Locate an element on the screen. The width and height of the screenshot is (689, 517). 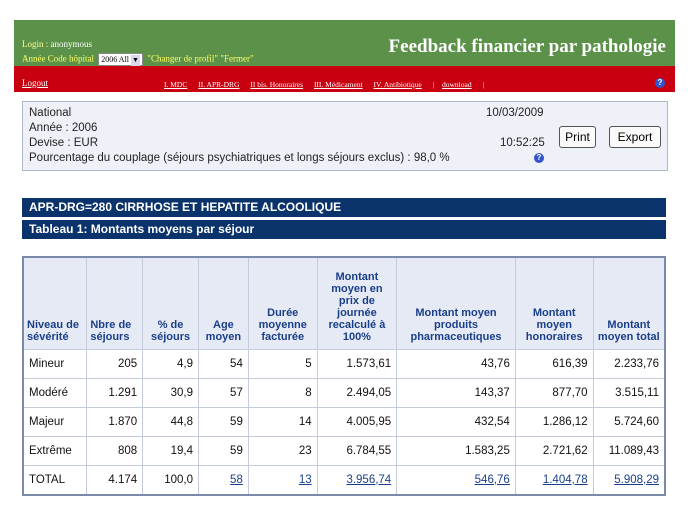
cell-total: 2.233,76 is located at coordinates (629, 363).